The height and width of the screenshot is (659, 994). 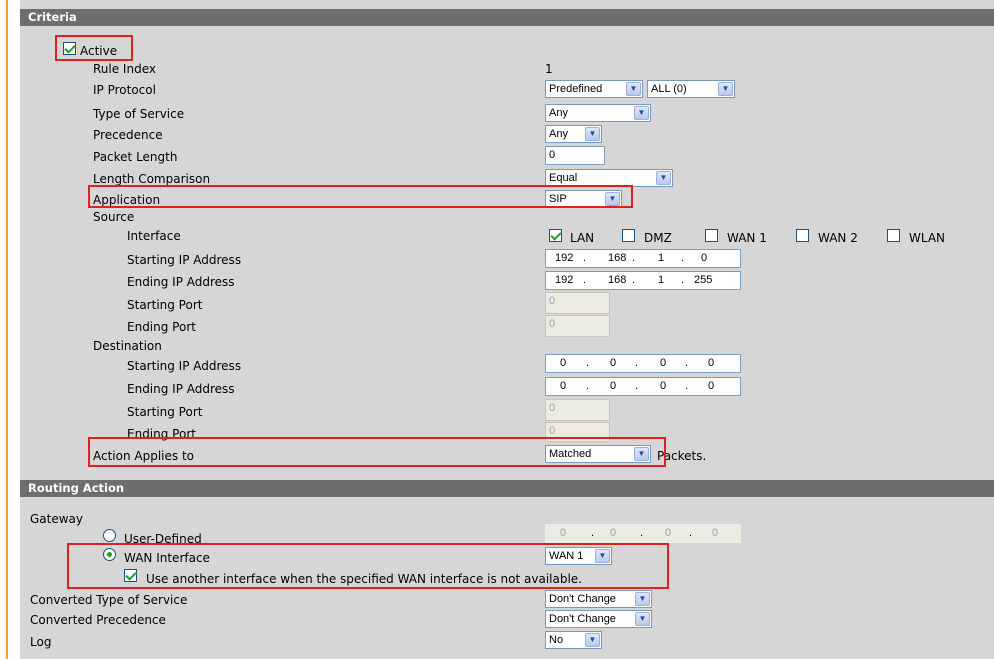 What do you see at coordinates (161, 434) in the screenshot?
I see `dst-end-port-label: Ending Port` at bounding box center [161, 434].